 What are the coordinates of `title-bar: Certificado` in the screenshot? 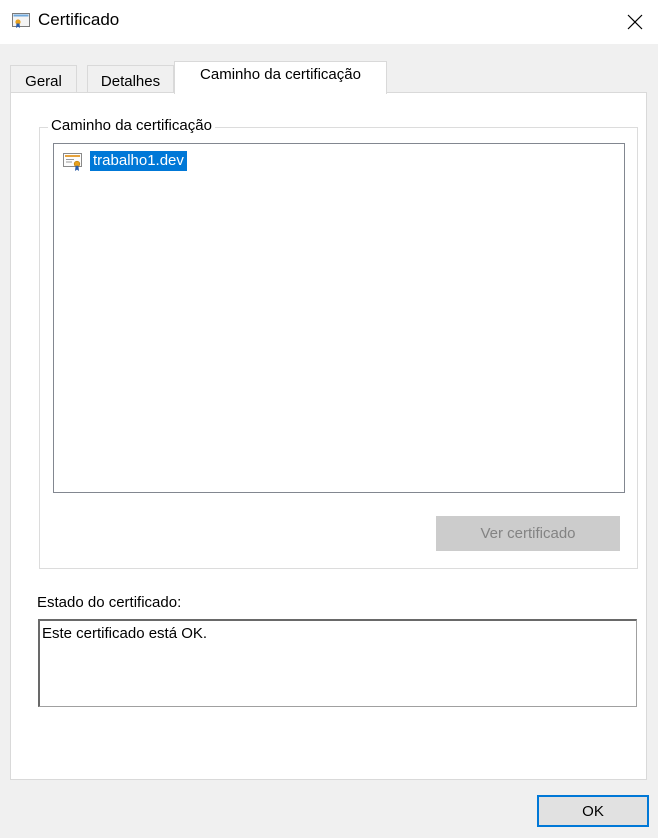 It's located at (329, 22).